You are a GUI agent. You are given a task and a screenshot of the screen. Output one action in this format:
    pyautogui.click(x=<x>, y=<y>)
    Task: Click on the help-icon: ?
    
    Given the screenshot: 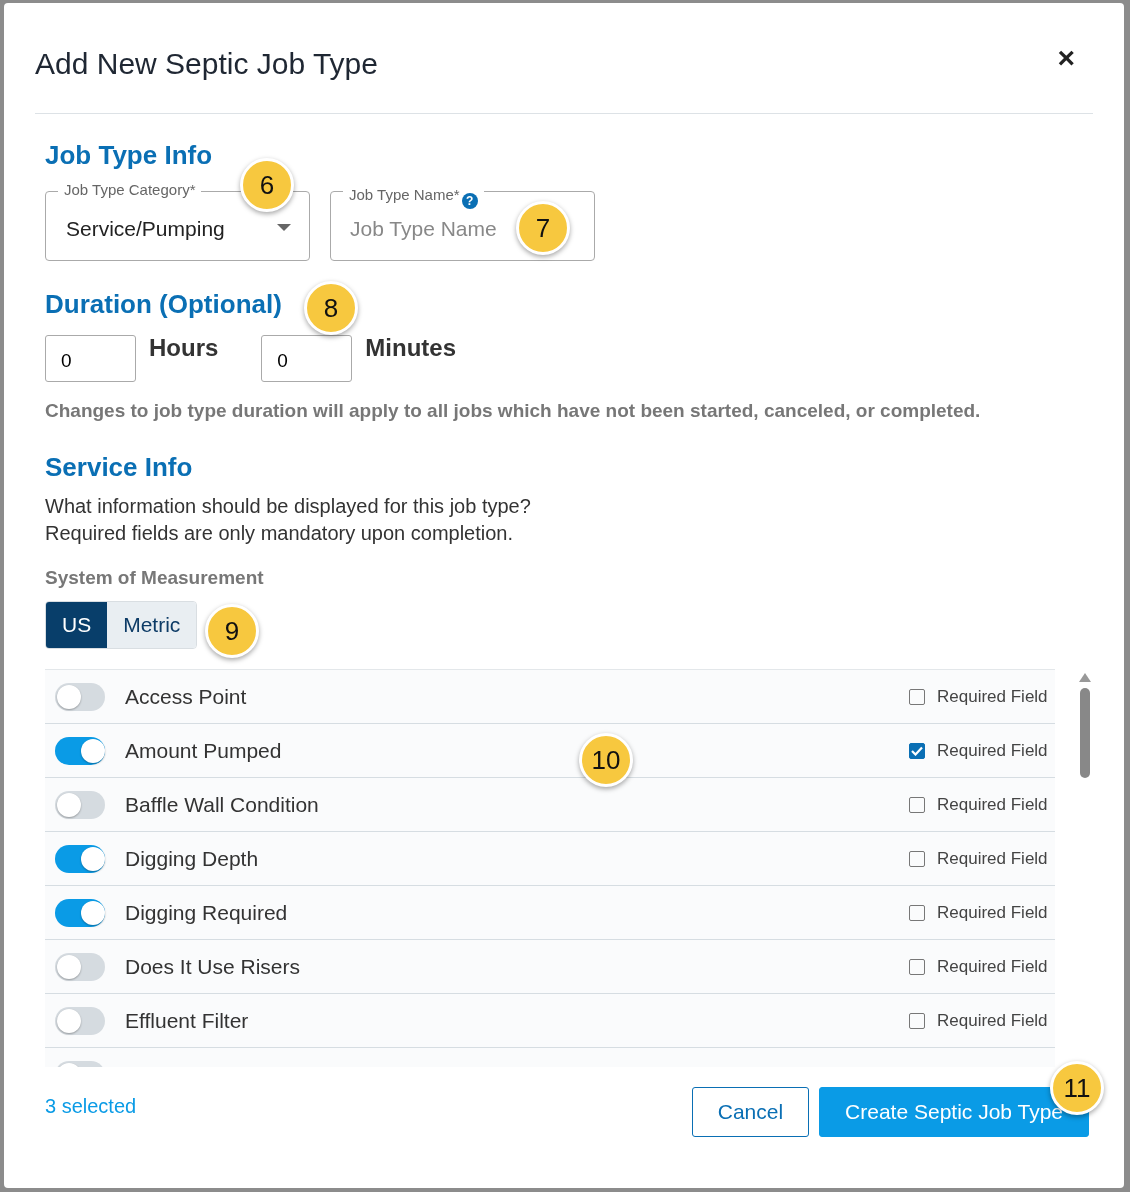 What is the action you would take?
    pyautogui.click(x=469, y=201)
    